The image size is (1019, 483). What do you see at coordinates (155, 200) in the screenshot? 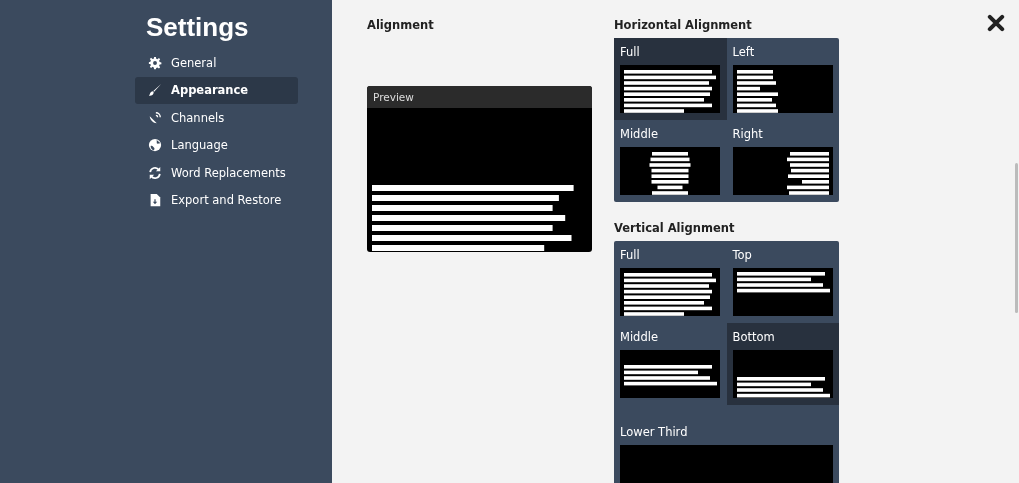
I see `file-download-icon` at bounding box center [155, 200].